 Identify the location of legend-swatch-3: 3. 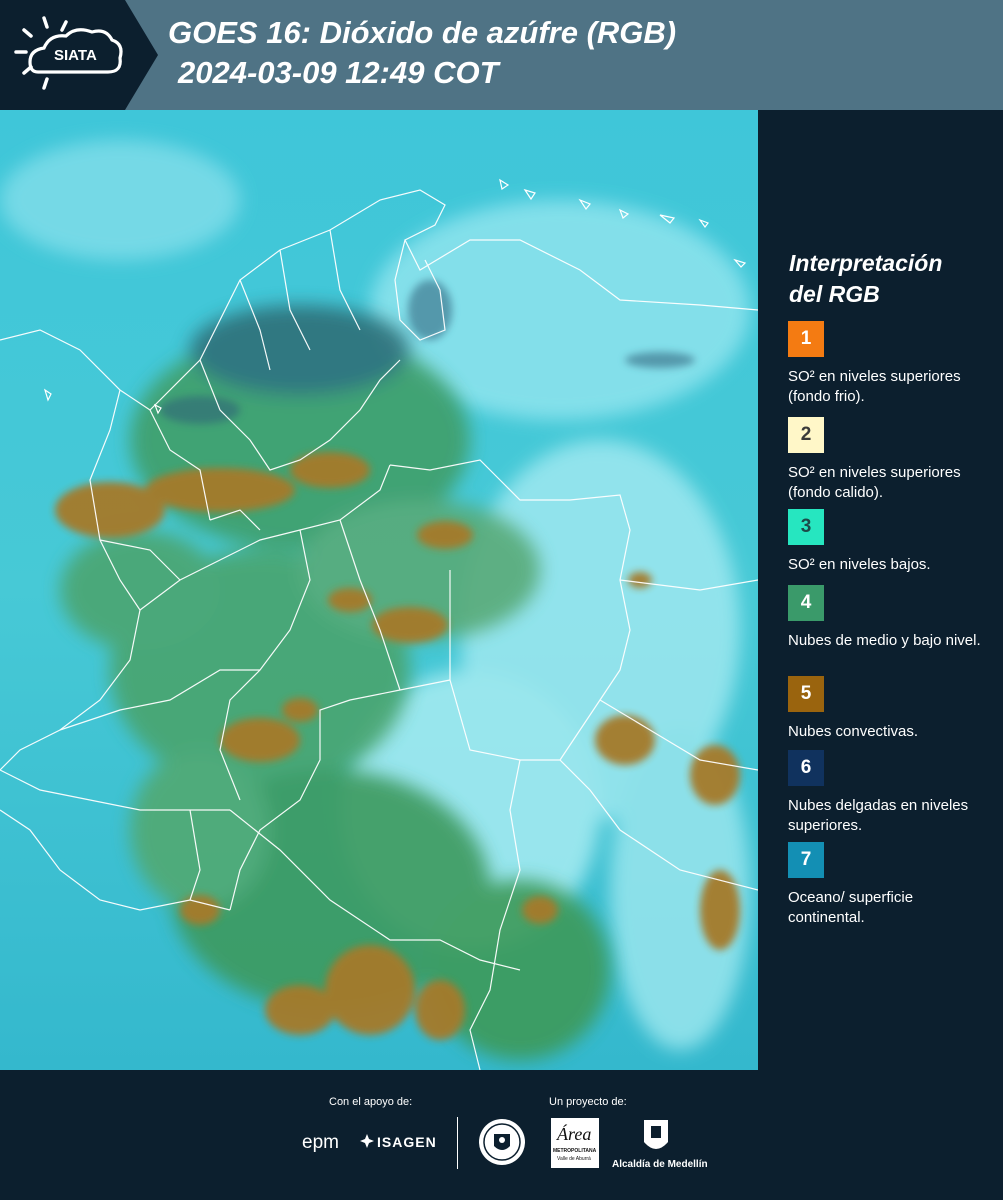
(806, 527).